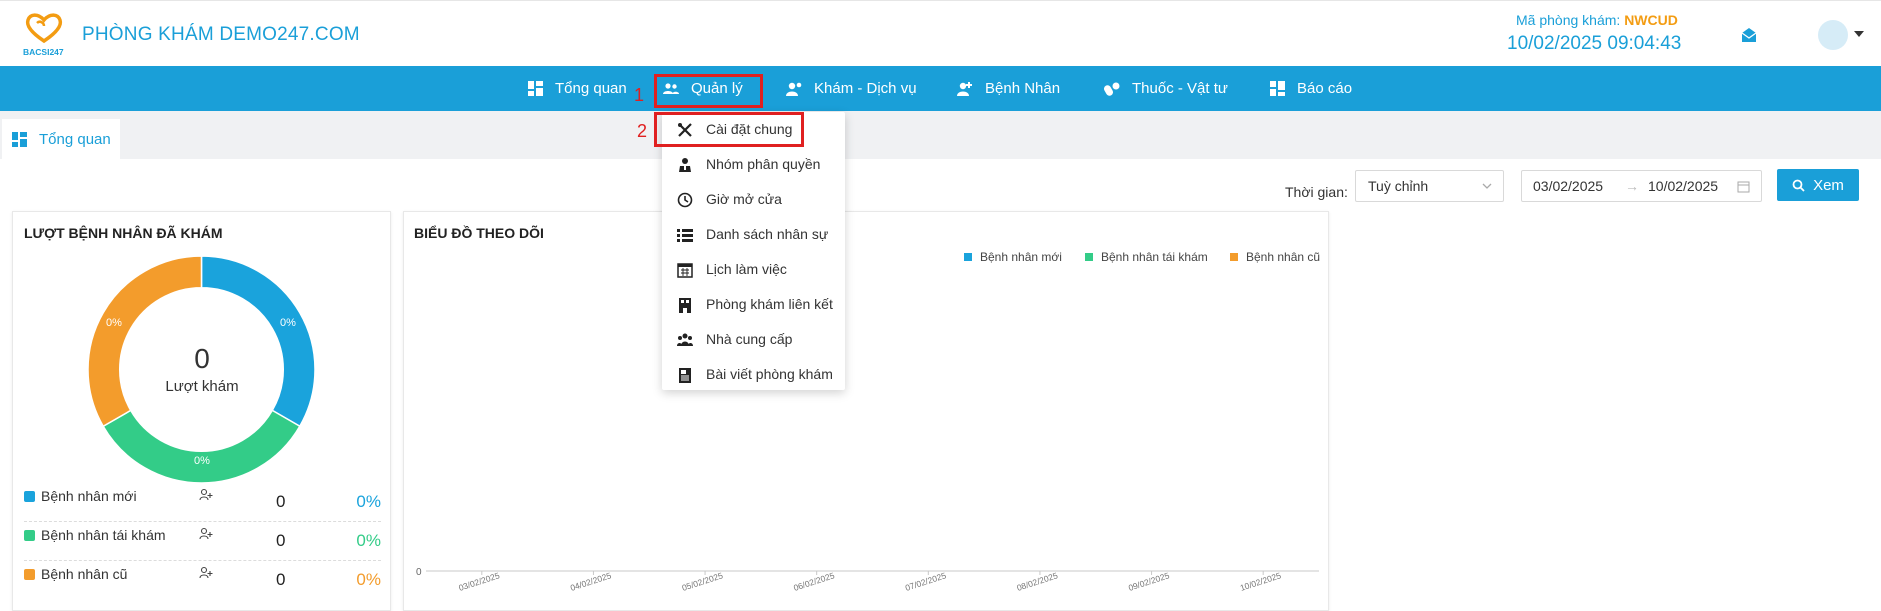 This screenshot has height=611, width=1881. I want to click on clinic-code-value: NWCUD, so click(1651, 20).